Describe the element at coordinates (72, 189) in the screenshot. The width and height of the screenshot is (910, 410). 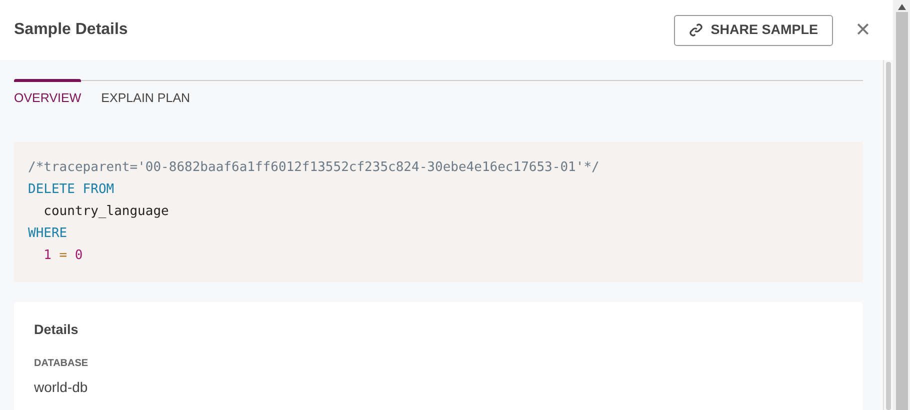
I see `code-line: DELETE FROM` at that location.